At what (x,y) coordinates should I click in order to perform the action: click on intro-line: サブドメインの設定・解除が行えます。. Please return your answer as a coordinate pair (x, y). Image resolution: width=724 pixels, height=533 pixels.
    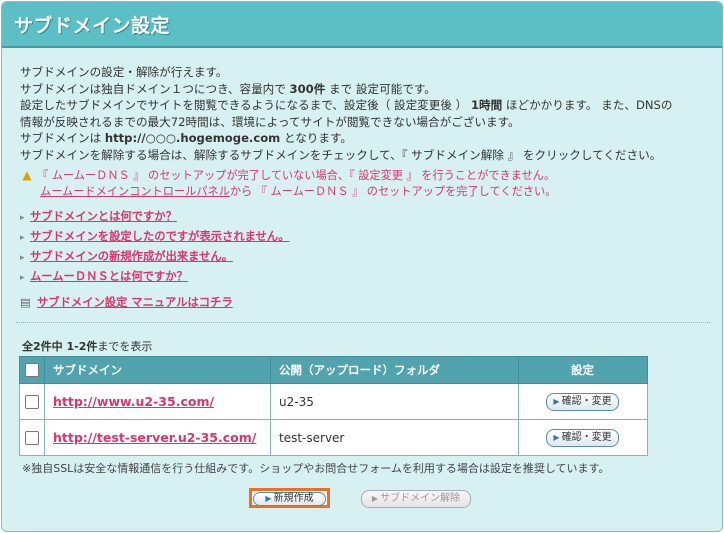
    Looking at the image, I should click on (124, 72).